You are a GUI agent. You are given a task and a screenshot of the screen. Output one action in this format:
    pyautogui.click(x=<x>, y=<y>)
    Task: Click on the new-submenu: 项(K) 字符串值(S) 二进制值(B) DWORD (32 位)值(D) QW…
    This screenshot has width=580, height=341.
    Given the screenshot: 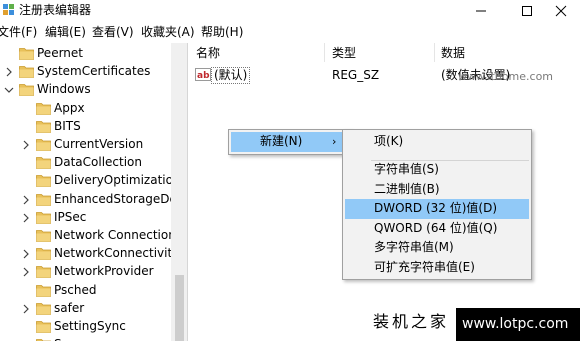 What is the action you would take?
    pyautogui.click(x=437, y=204)
    